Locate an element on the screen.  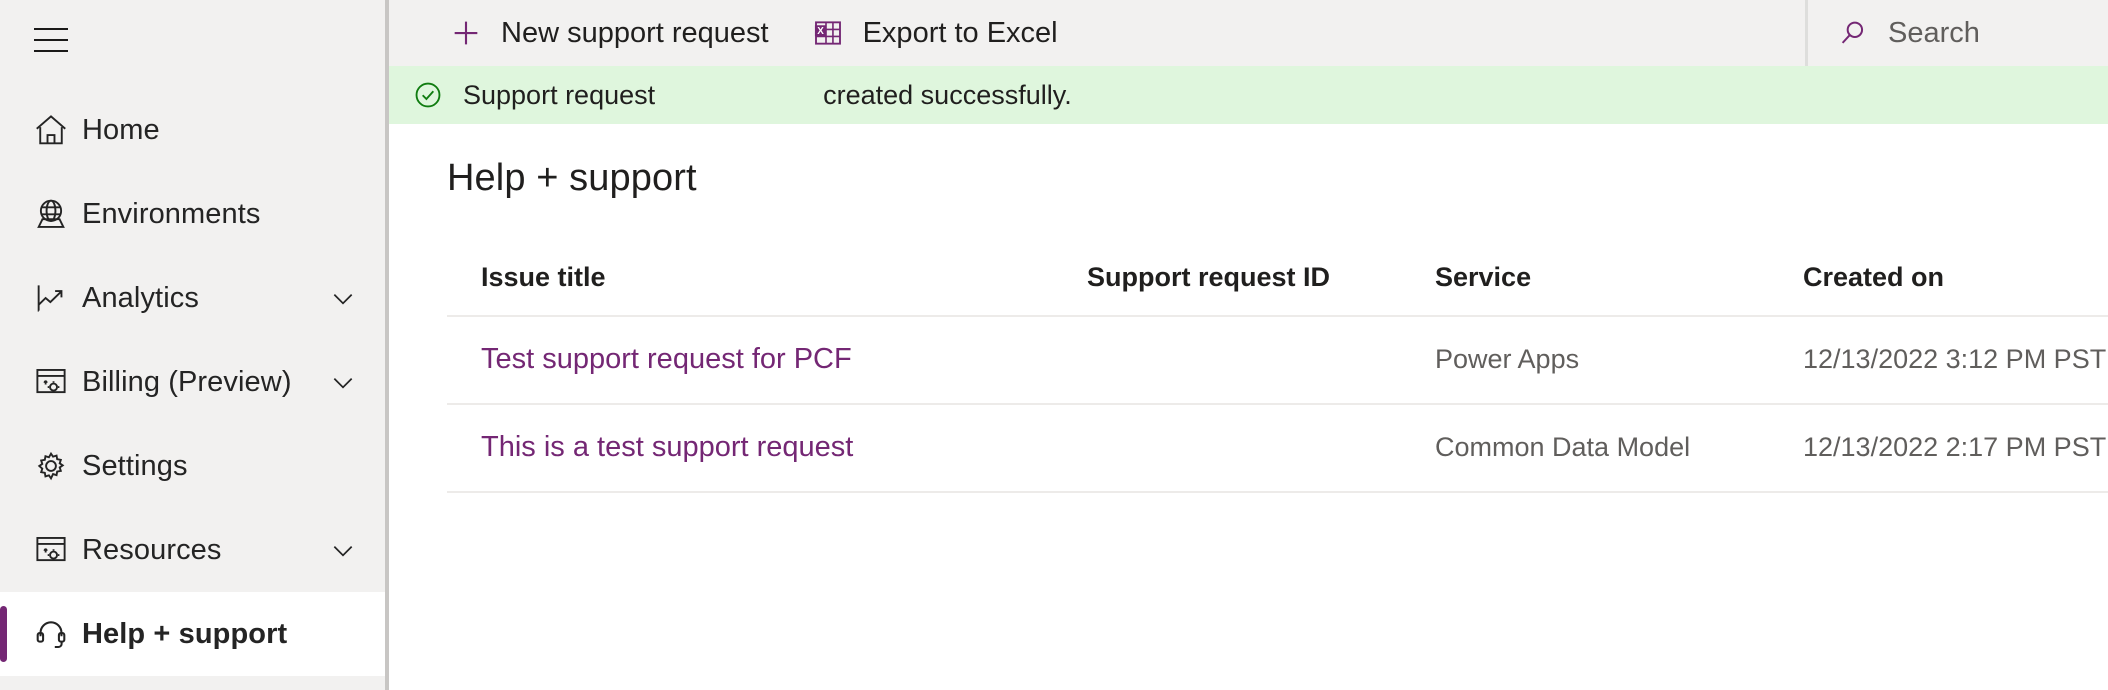
column-header-support-request-id: Support request ID is located at coordinates (1261, 289).